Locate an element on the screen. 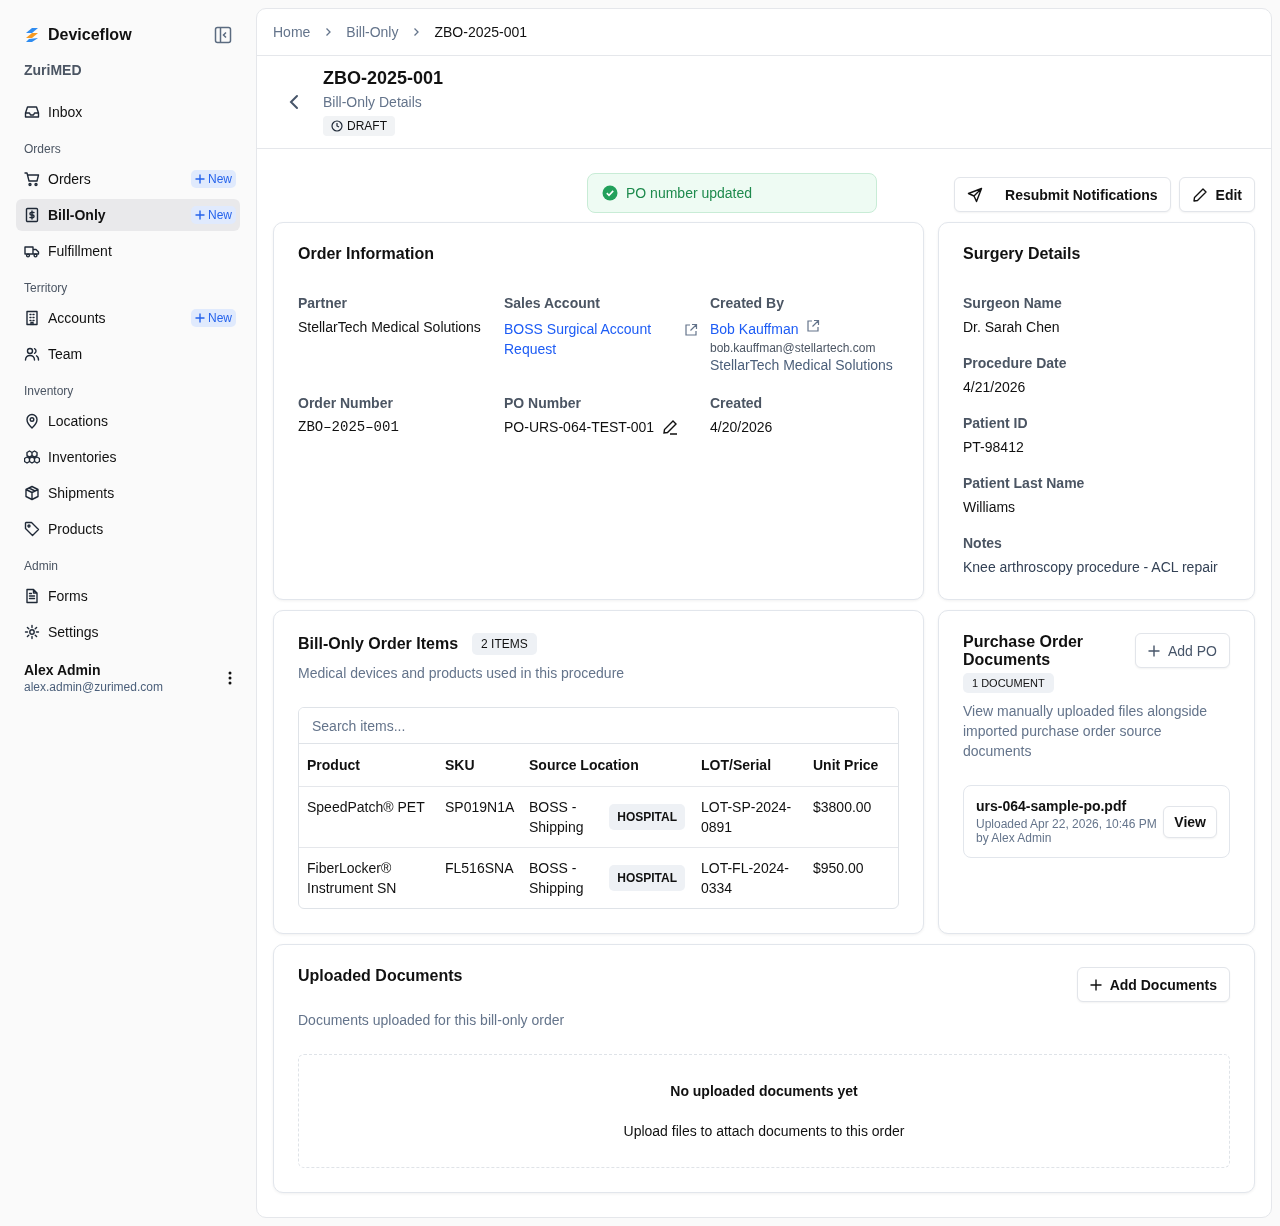 Image resolution: width=1280 pixels, height=1226 pixels. nav-item: Forms is located at coordinates (128, 596).